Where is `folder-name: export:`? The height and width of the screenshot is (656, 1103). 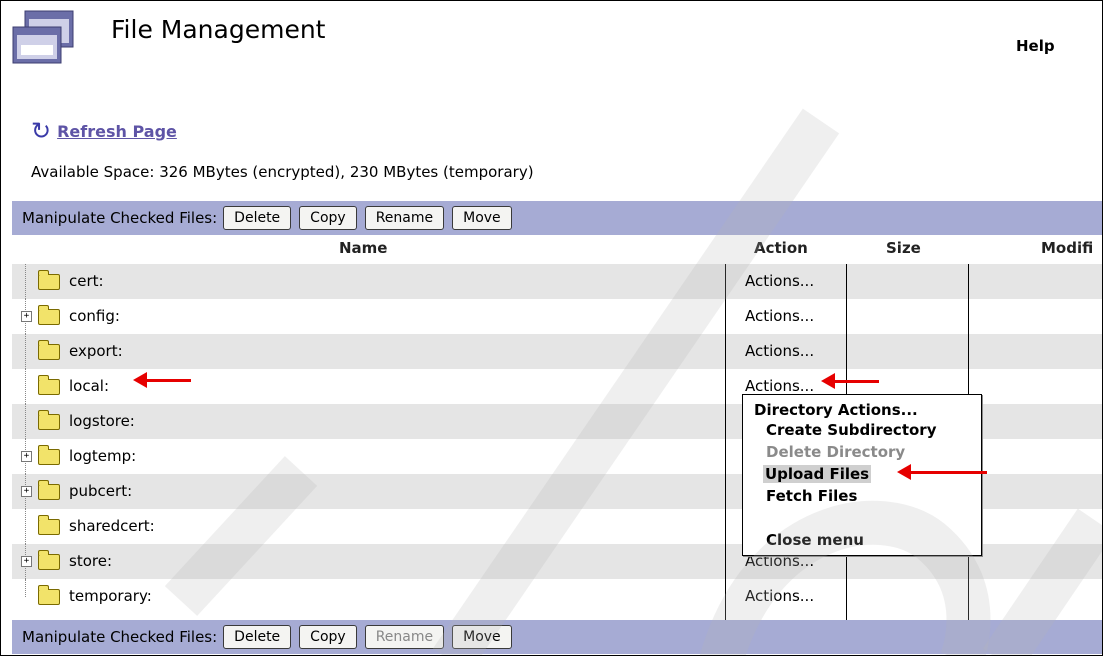 folder-name: export: is located at coordinates (96, 351).